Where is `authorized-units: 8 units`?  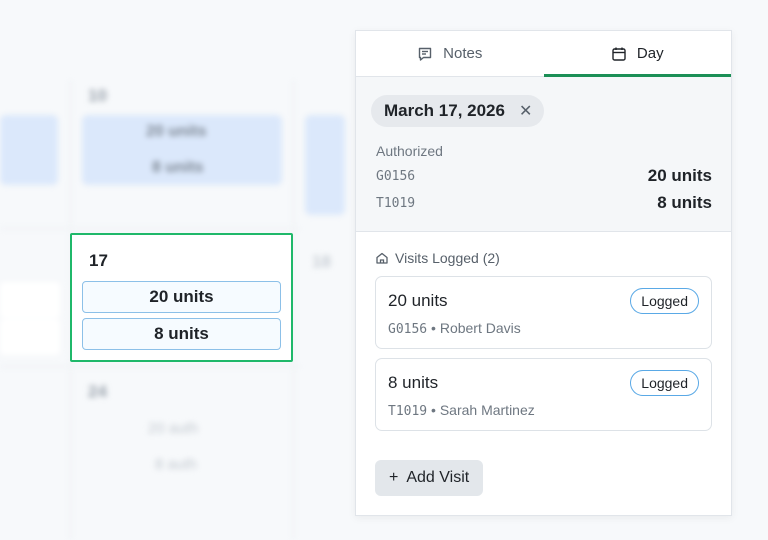 authorized-units: 8 units is located at coordinates (684, 202).